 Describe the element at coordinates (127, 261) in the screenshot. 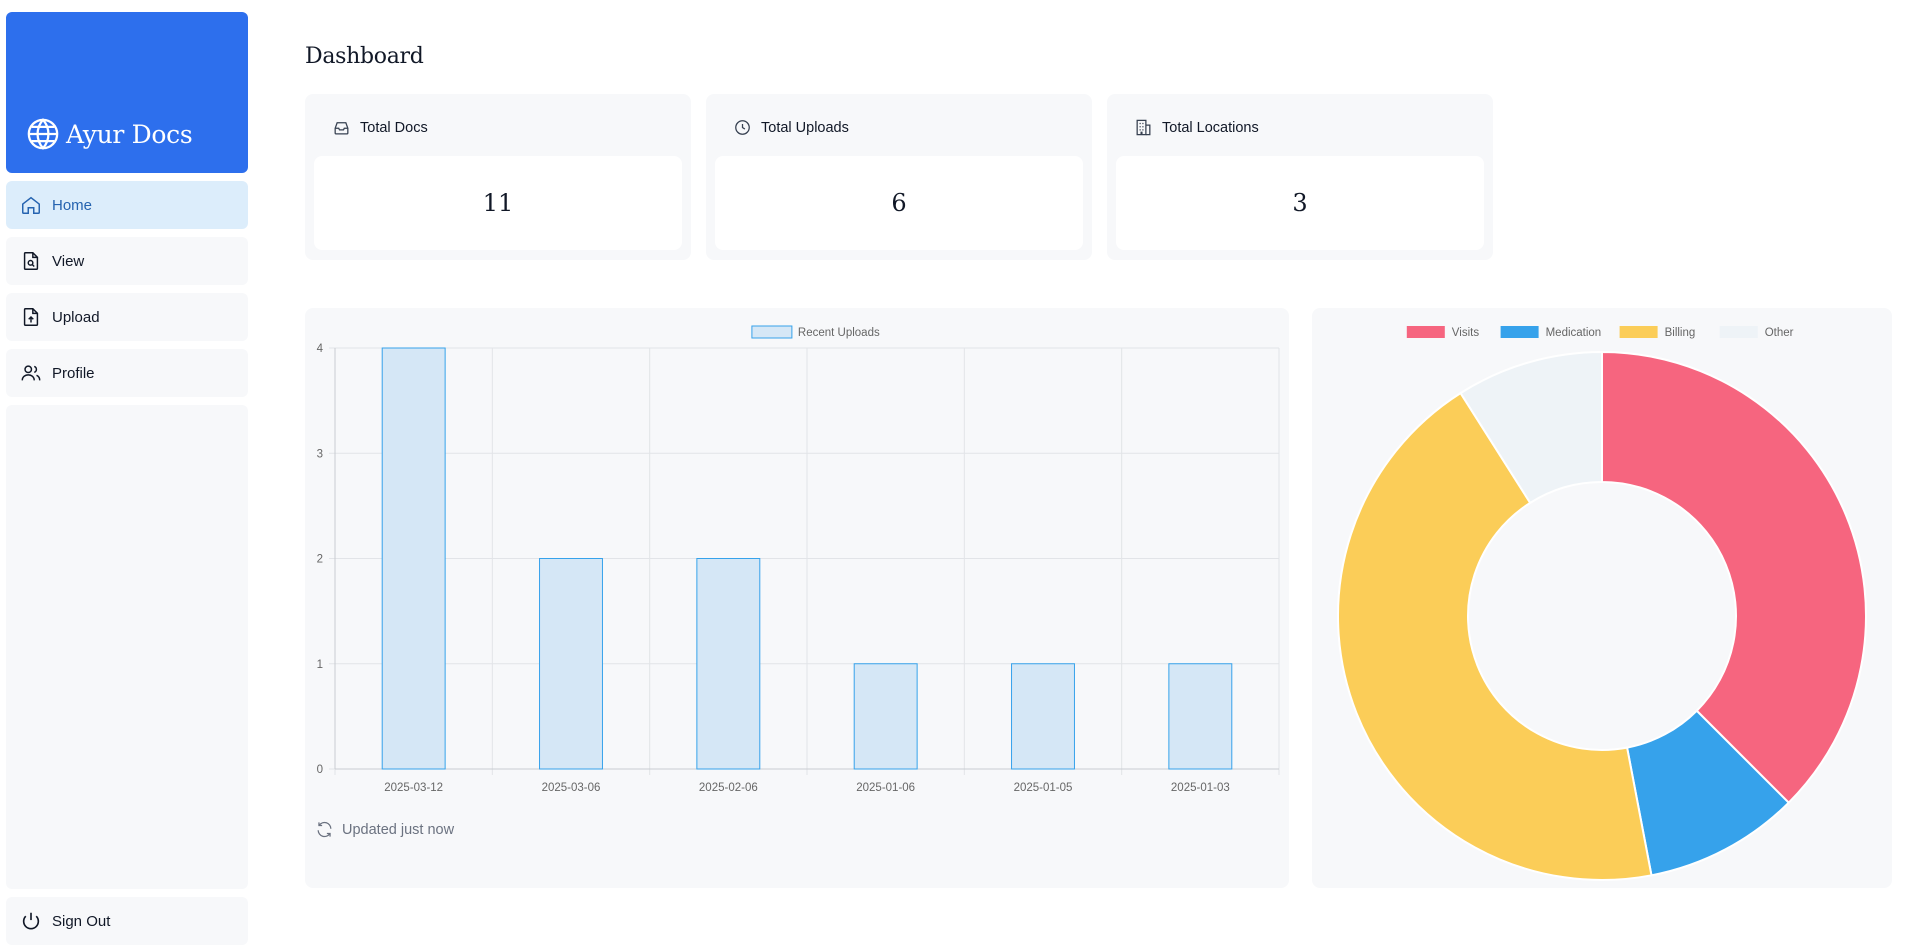

I see `sidebar-item-view: View` at that location.